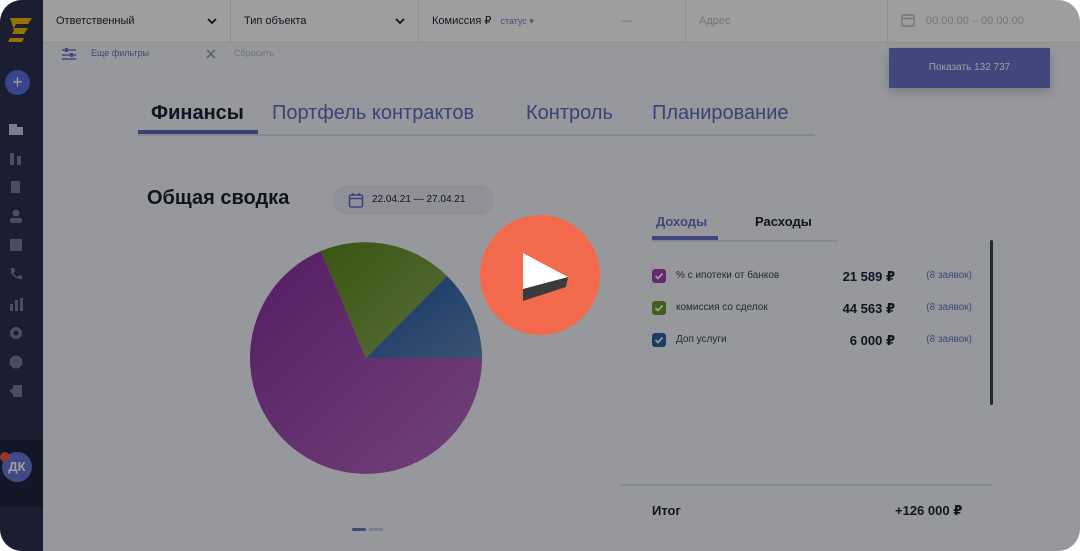  What do you see at coordinates (626, 21) in the screenshot?
I see `commission-dash: —` at bounding box center [626, 21].